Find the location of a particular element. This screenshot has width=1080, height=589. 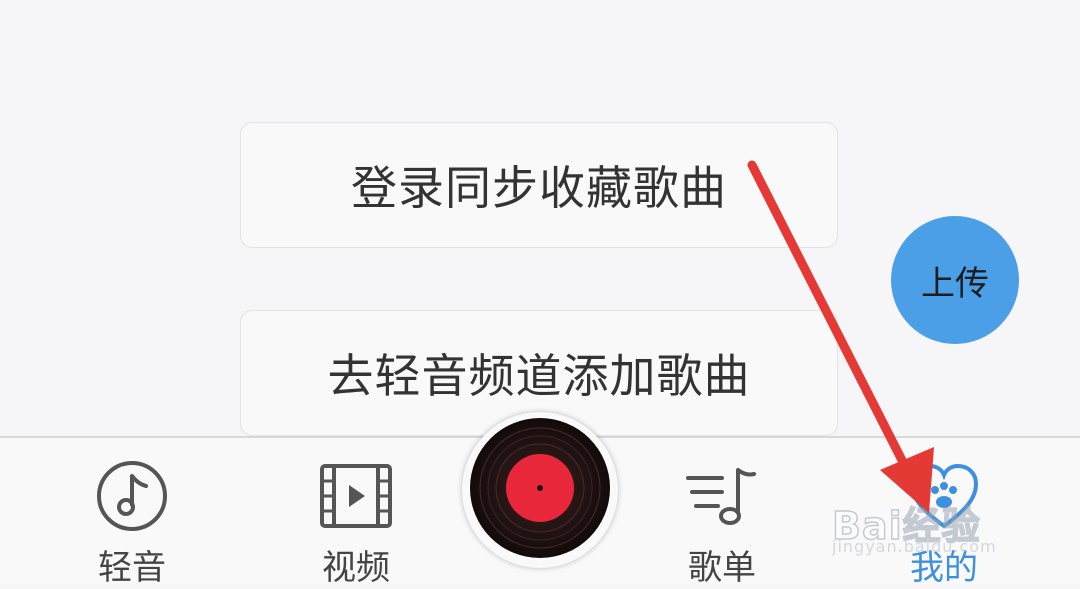

music-note-circle-icon is located at coordinates (132, 496).